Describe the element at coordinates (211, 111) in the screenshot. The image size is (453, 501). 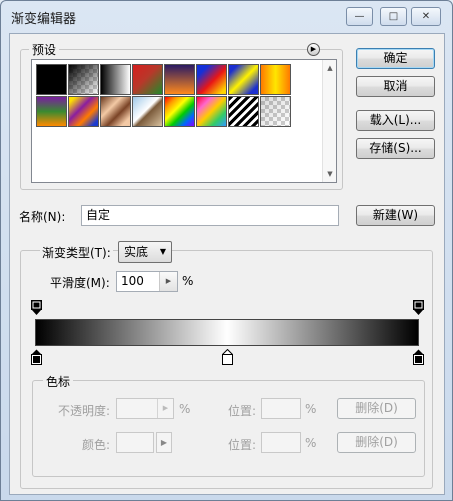
I see `preset-swatch-transparent-rainbow` at that location.